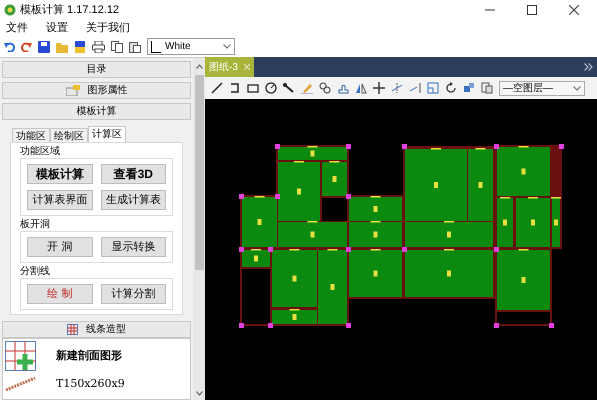 The height and width of the screenshot is (400, 597). What do you see at coordinates (397, 88) in the screenshot?
I see `trim-icon` at bounding box center [397, 88].